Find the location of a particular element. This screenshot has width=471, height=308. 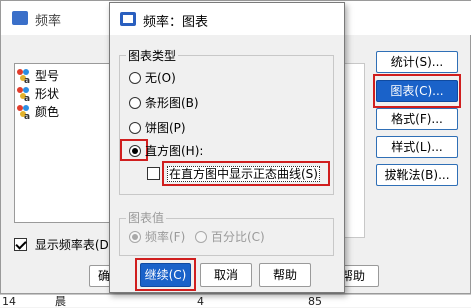

radio-percent: 百分比(C) is located at coordinates (230, 237).